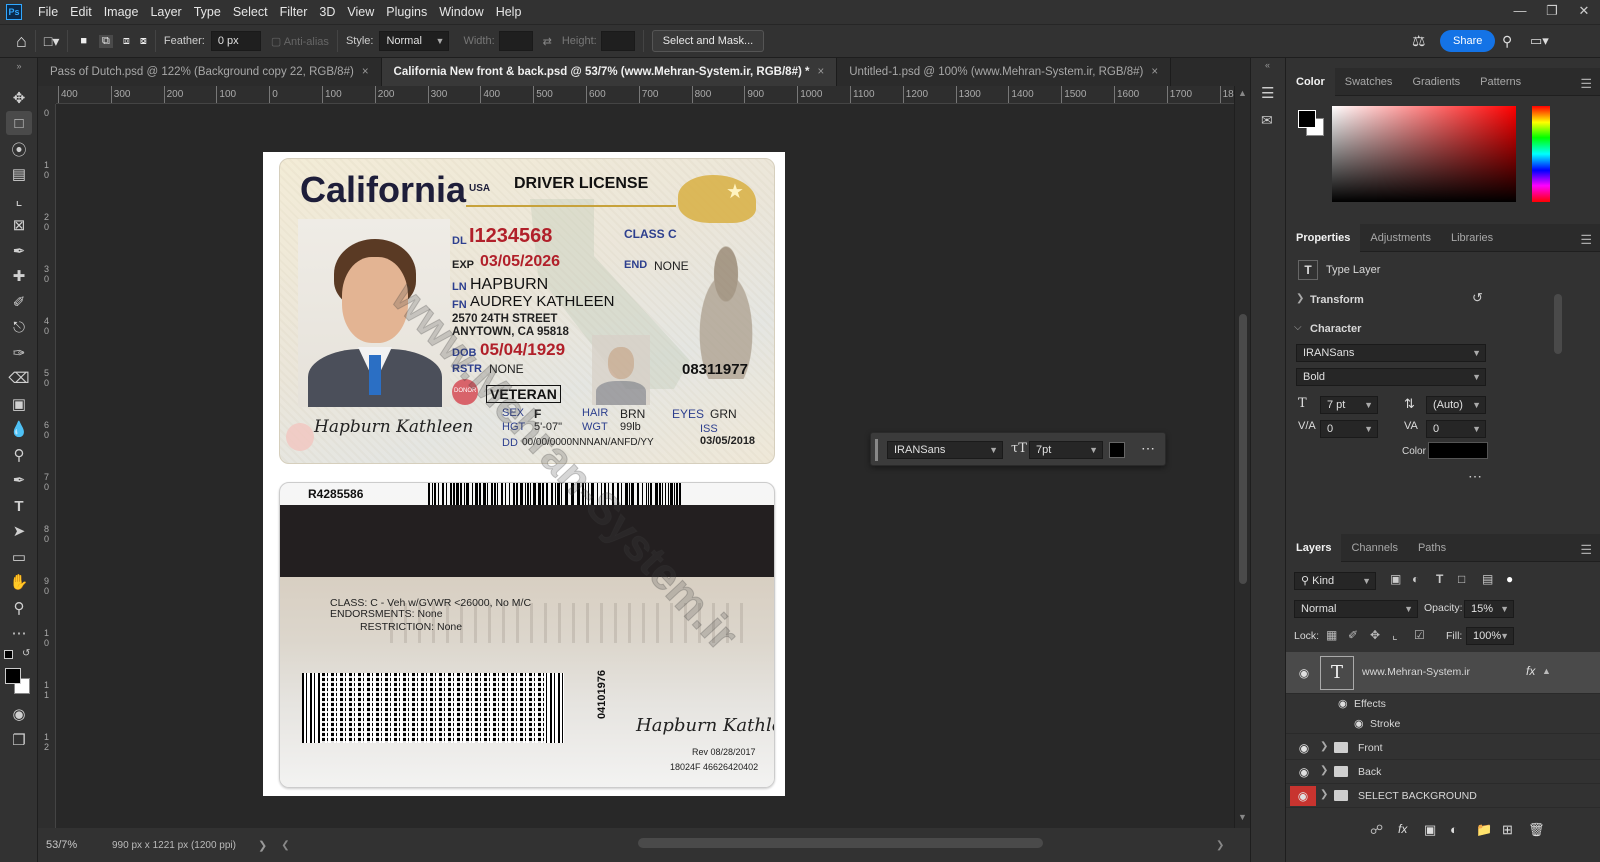 The width and height of the screenshot is (1600, 862). What do you see at coordinates (1475, 476) in the screenshot?
I see `prop-more-icon: ⋯` at bounding box center [1475, 476].